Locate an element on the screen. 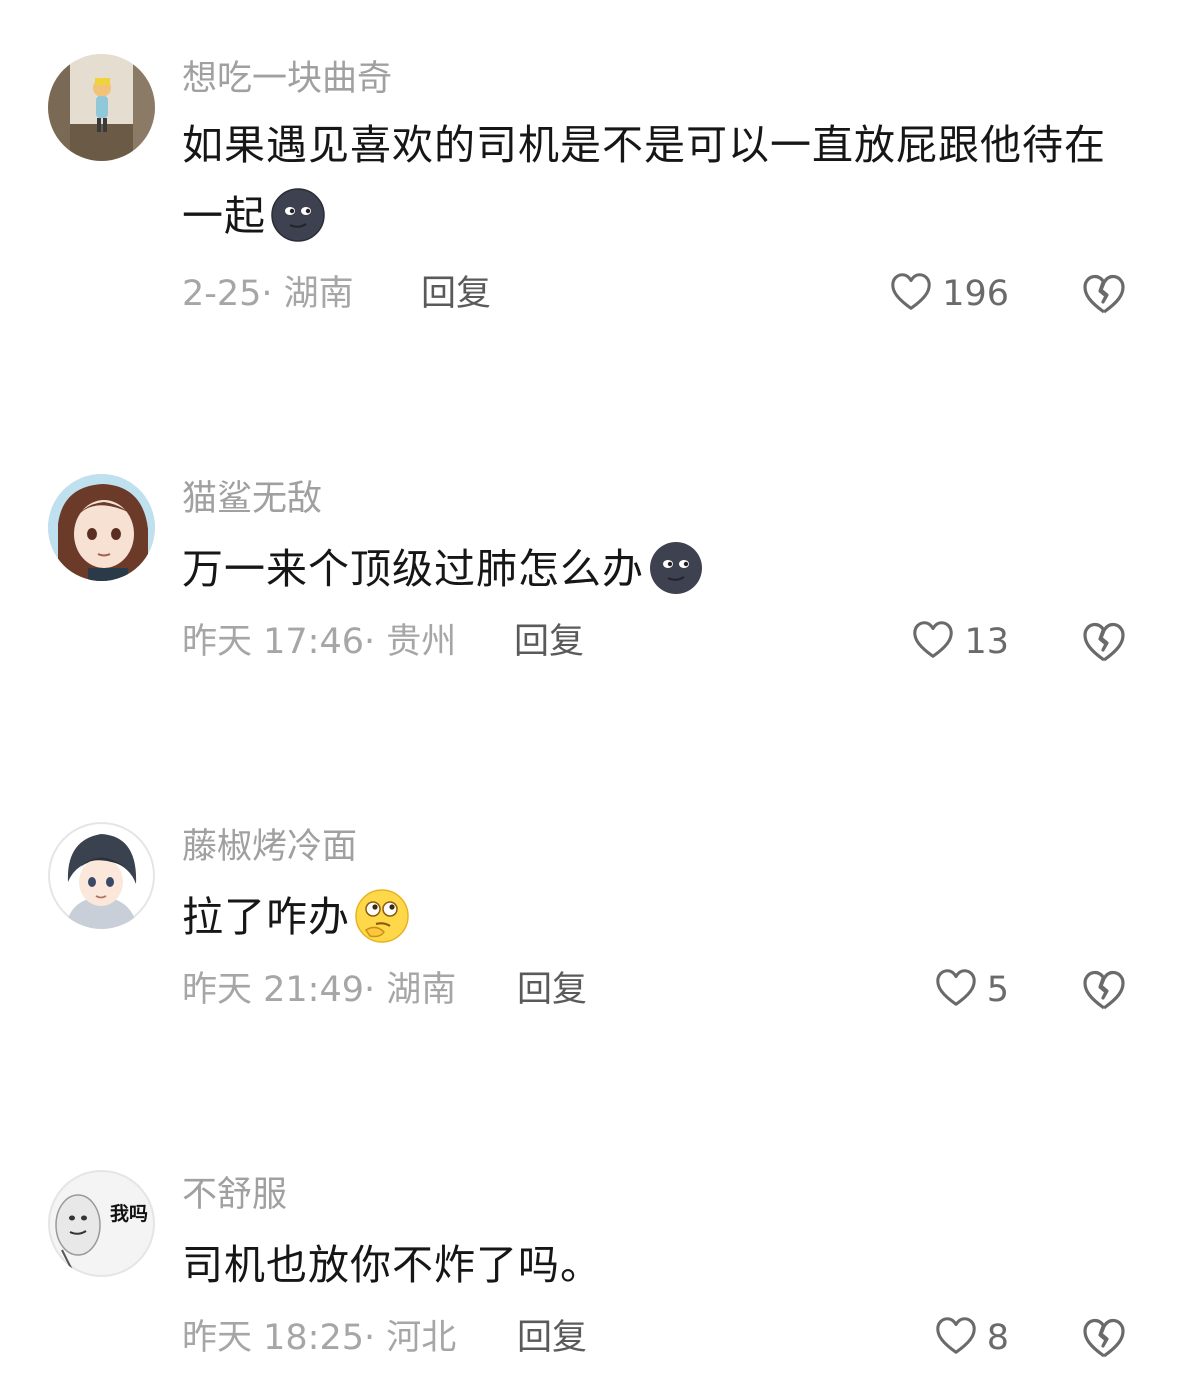 The width and height of the screenshot is (1179, 1396). thinking-face-icon is located at coordinates (382, 916).